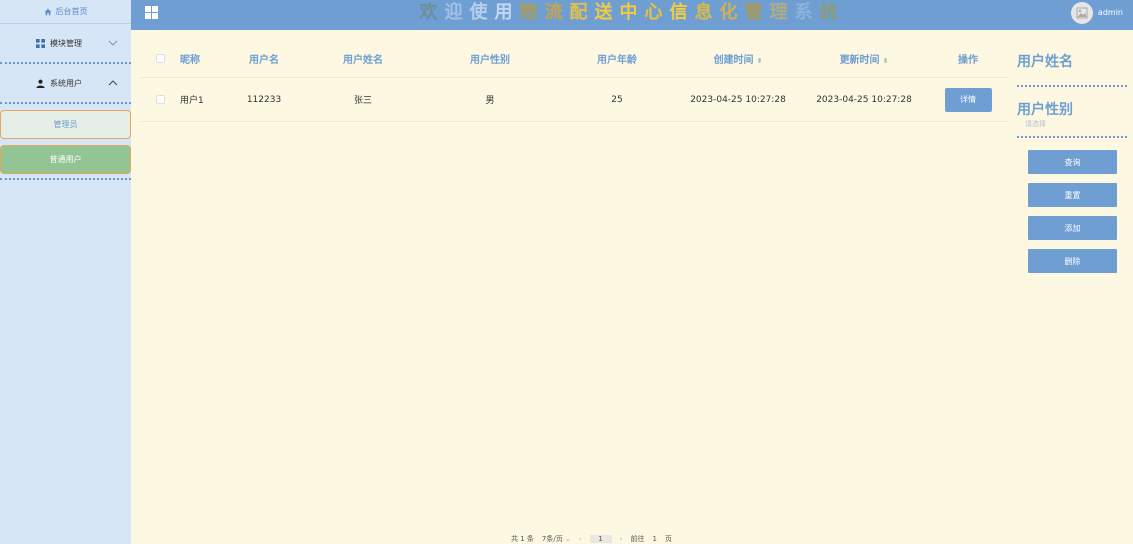  What do you see at coordinates (457, 12) in the screenshot?
I see `title-char: 迎` at bounding box center [457, 12].